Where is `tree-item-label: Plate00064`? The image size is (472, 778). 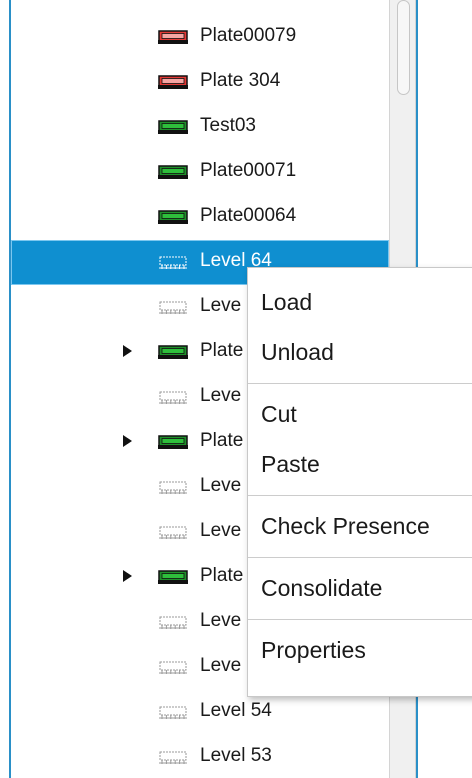 tree-item-label: Plate00064 is located at coordinates (248, 215).